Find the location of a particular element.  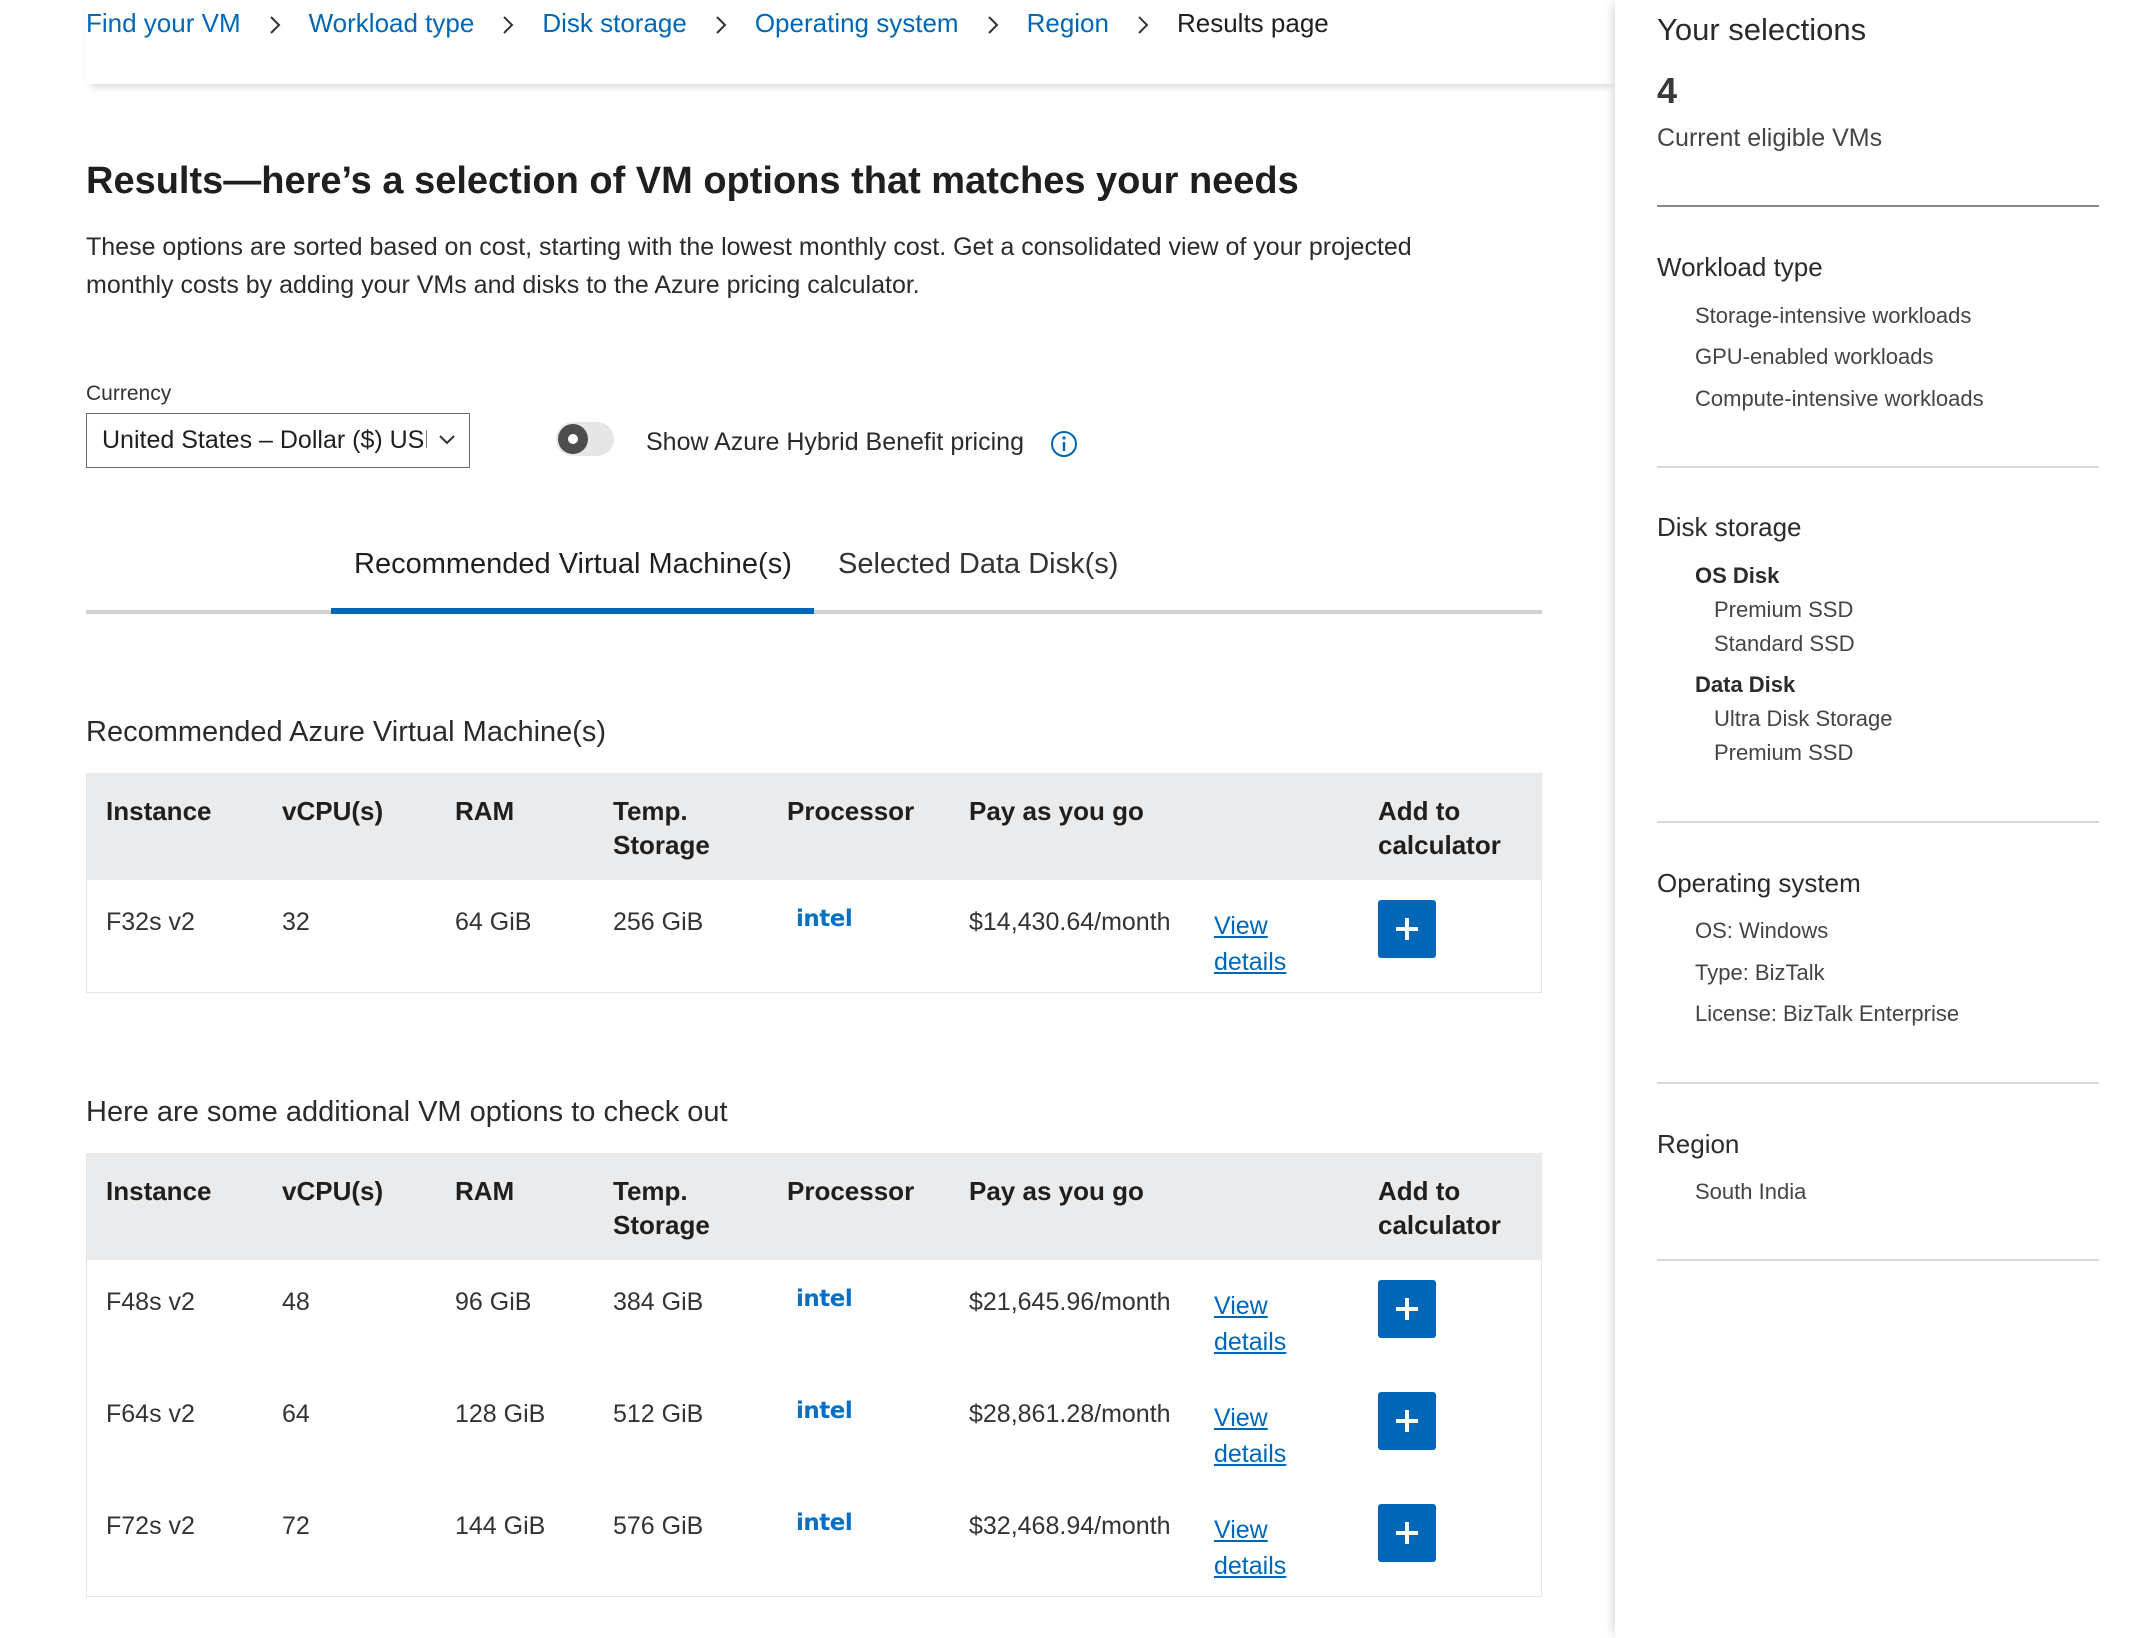

vcpu-cell: 64 is located at coordinates (296, 1414).